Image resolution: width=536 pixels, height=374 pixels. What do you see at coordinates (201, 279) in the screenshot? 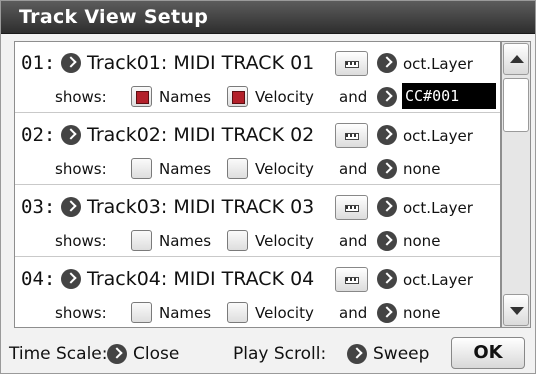
I see `track-name: Track04: MIDI TRACK 04` at bounding box center [201, 279].